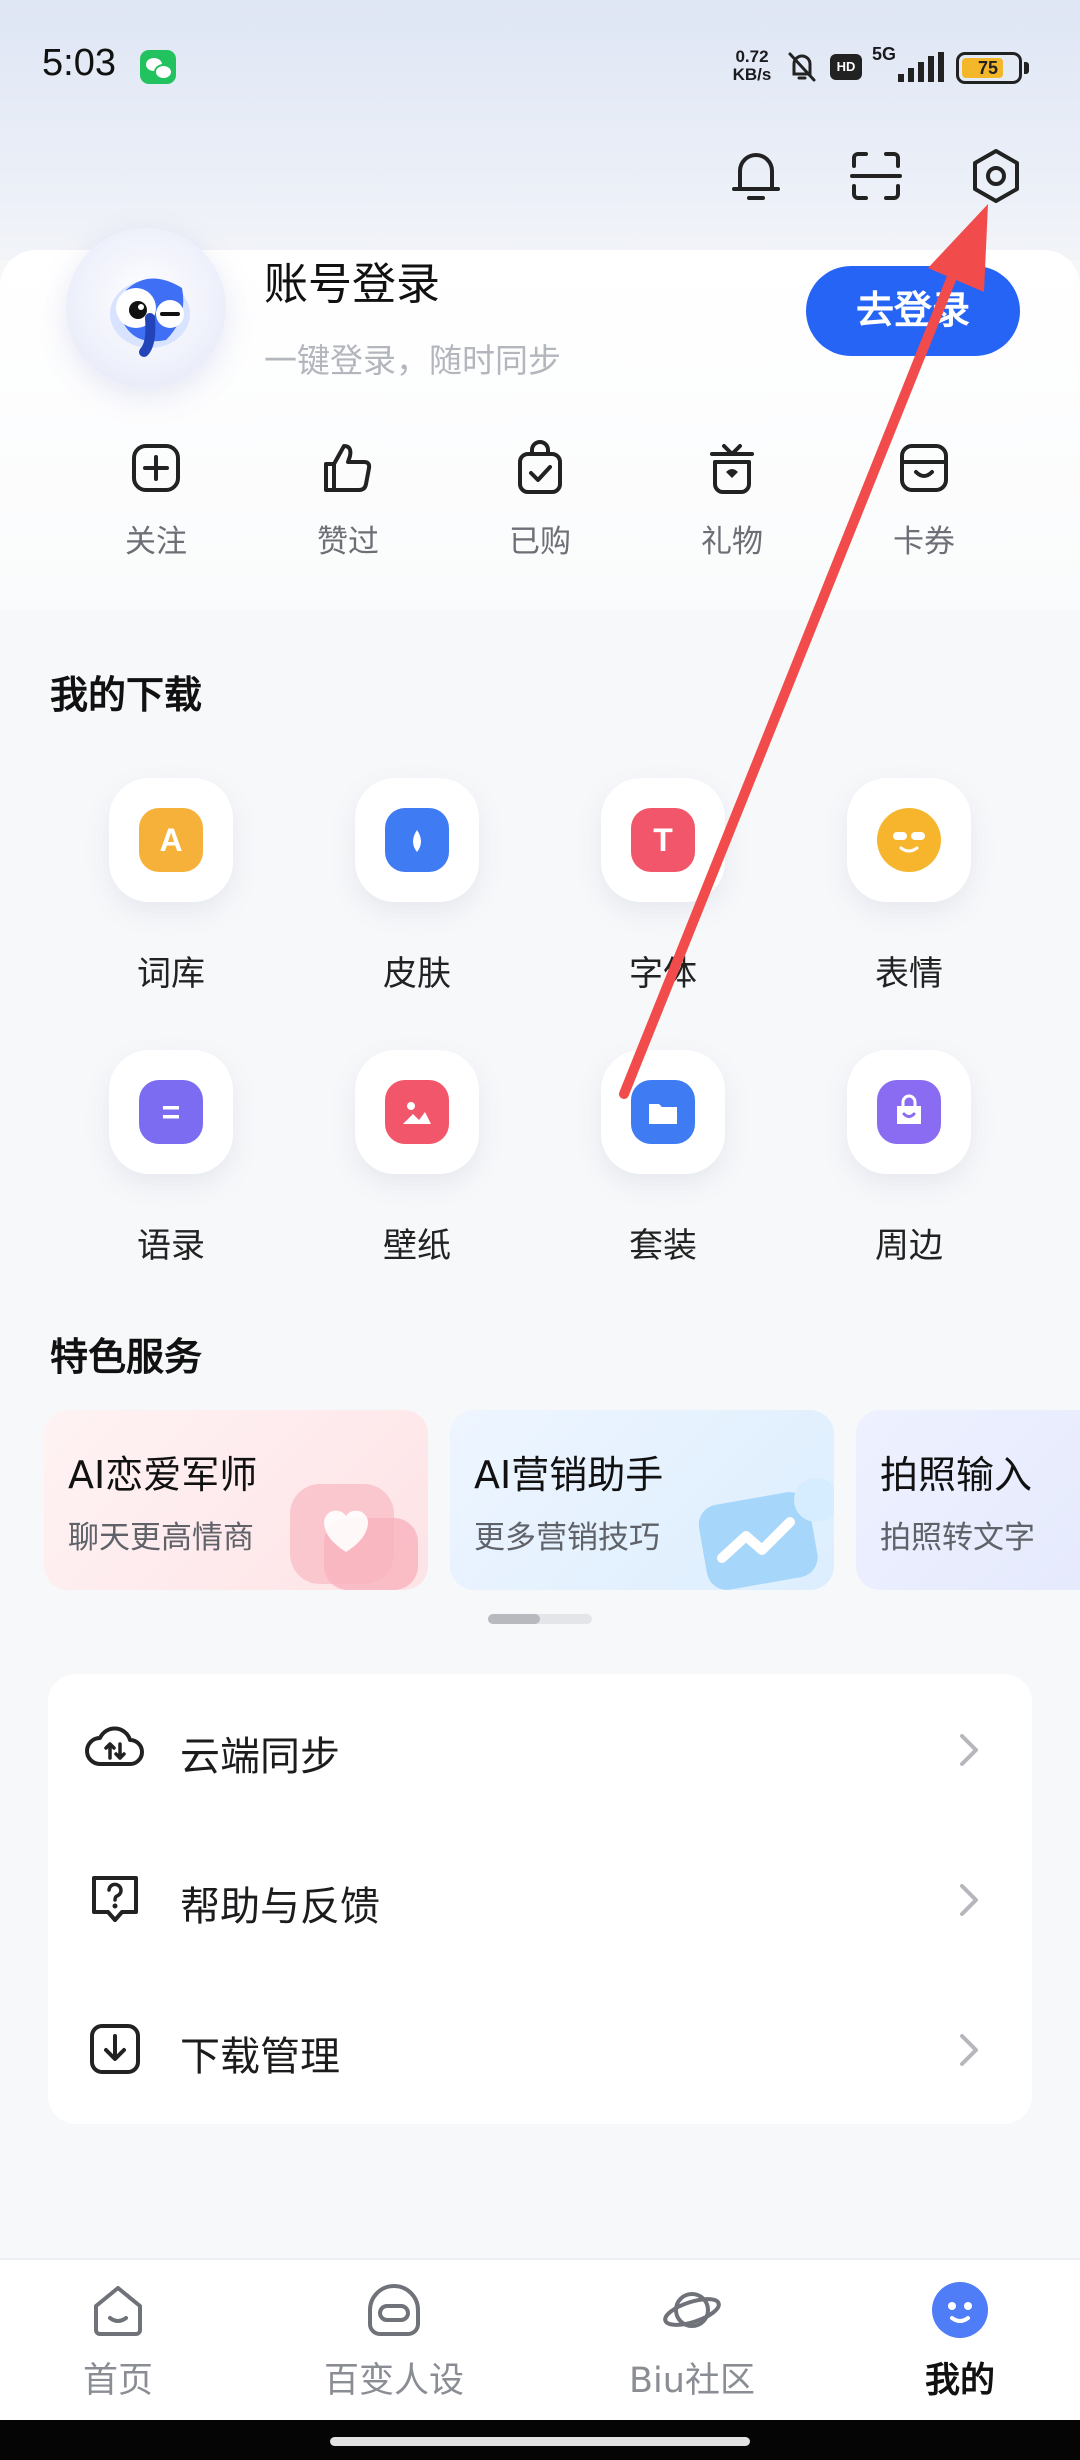 The width and height of the screenshot is (1080, 2460). Describe the element at coordinates (79, 63) in the screenshot. I see `status-time: 5:03` at that location.